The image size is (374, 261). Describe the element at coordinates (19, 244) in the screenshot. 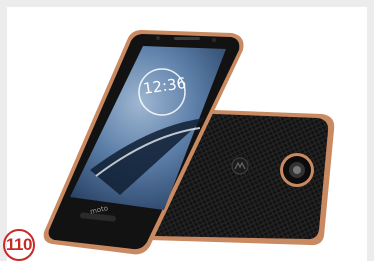

I see `badge-number: 110` at that location.